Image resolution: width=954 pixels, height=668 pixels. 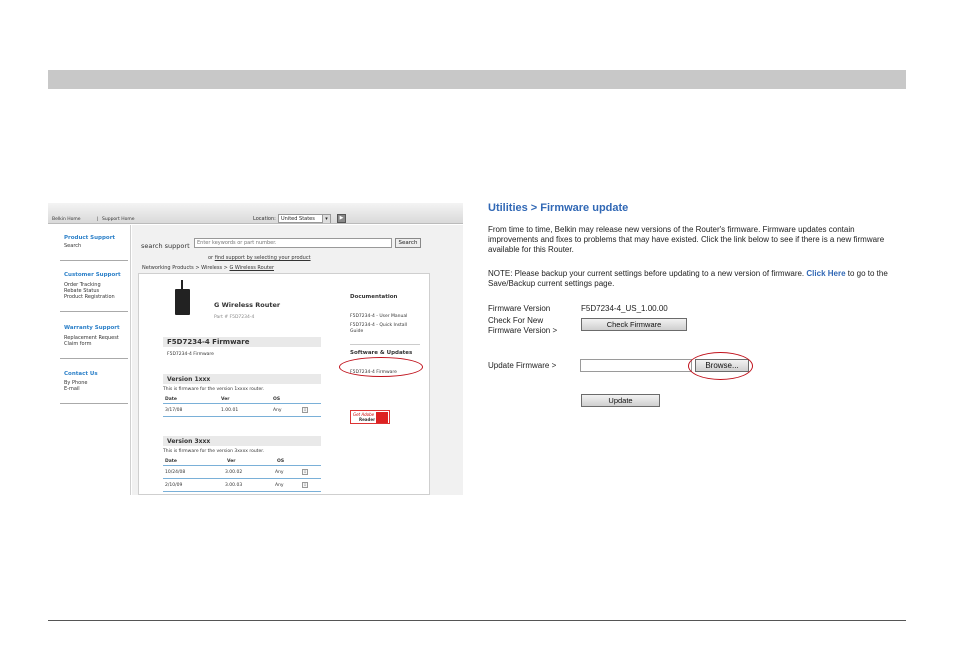 I want to click on row-ver: 3.00.03, so click(x=234, y=485).